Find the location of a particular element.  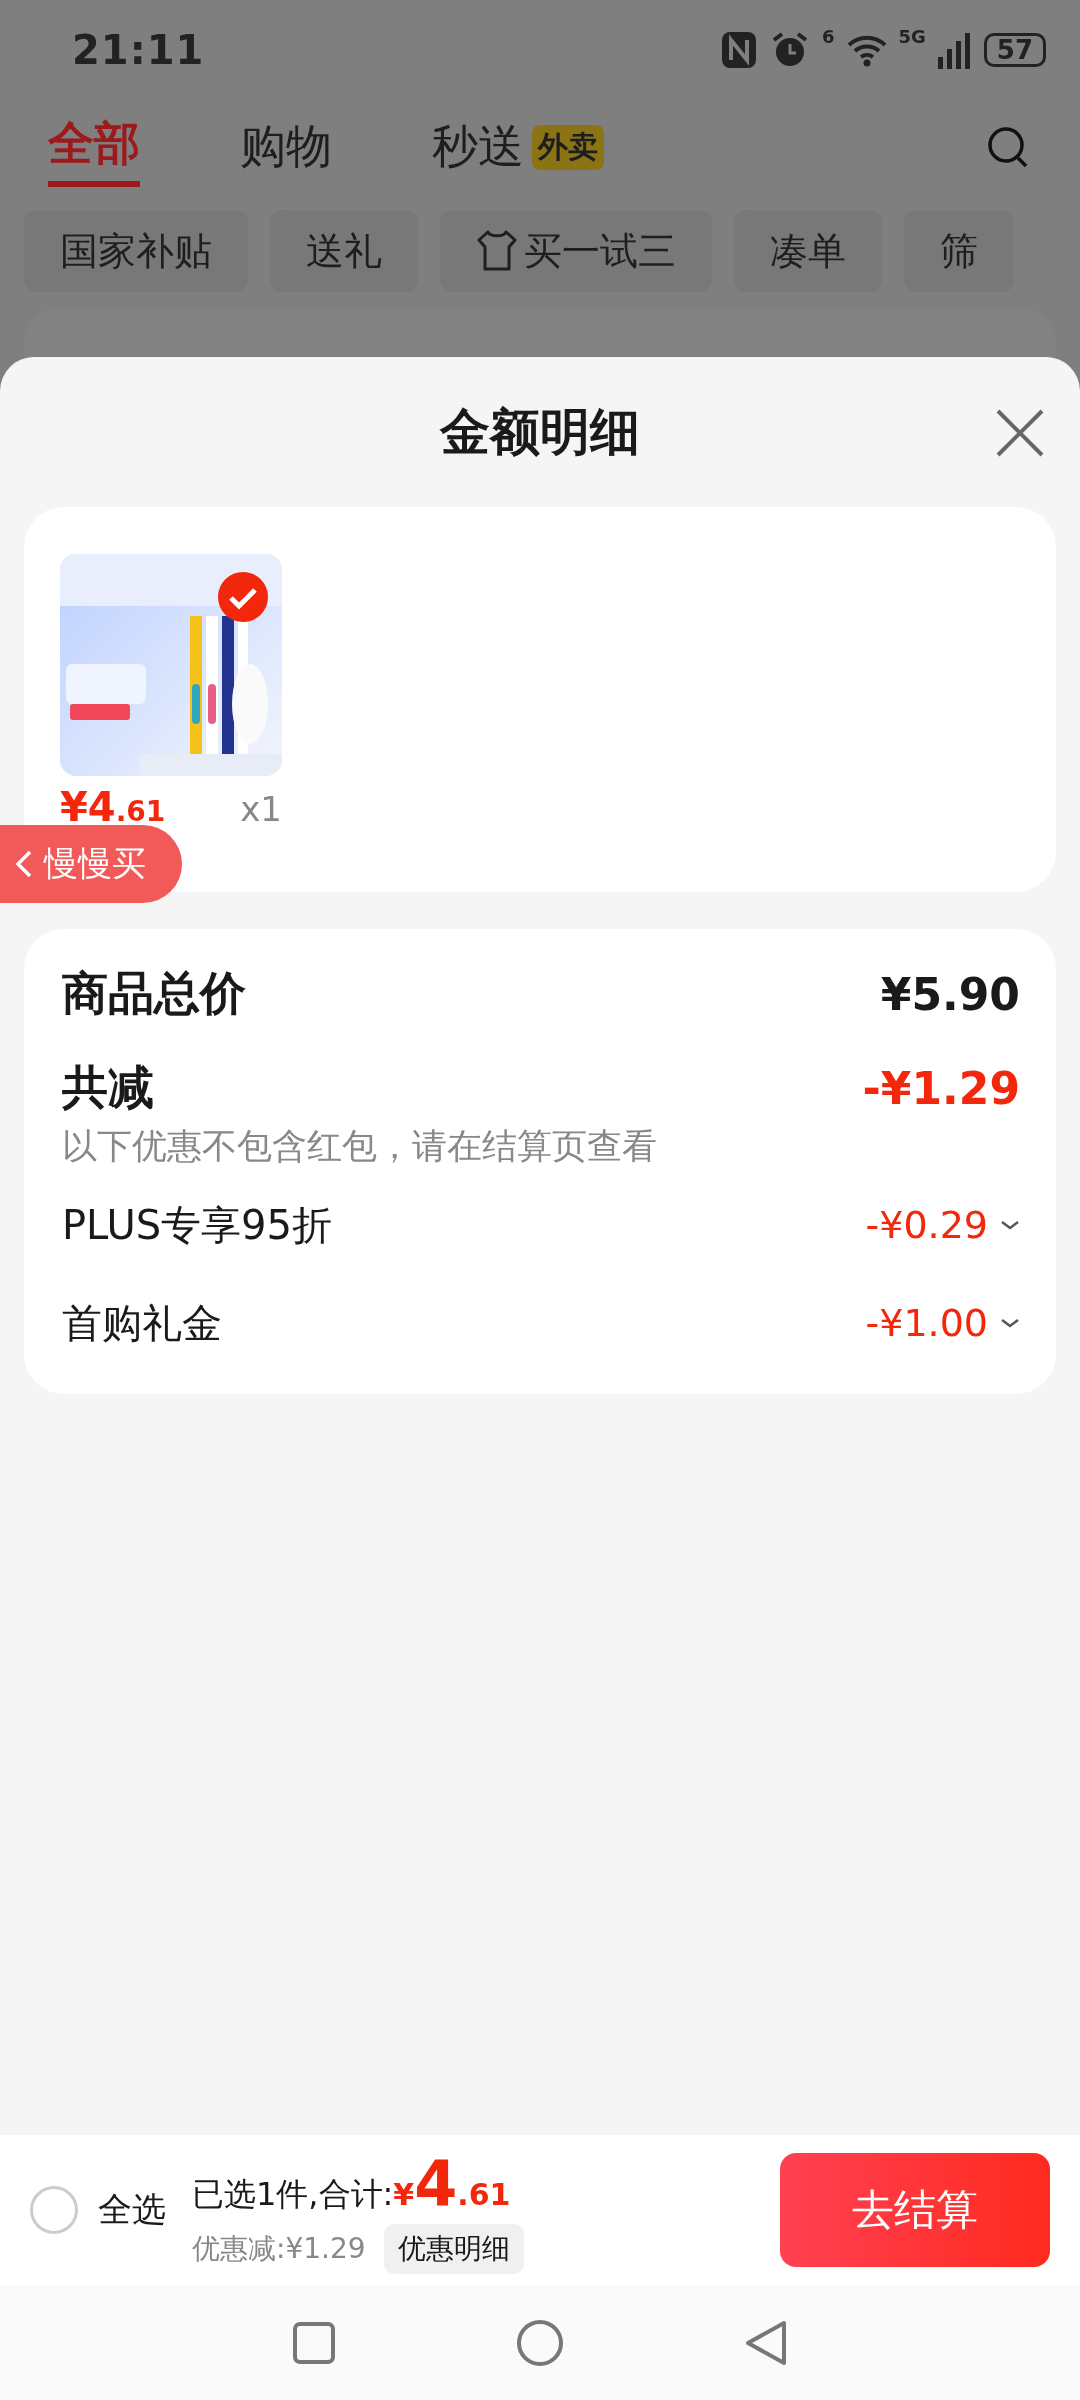

reduction-label: 共减 is located at coordinates (108, 1087).